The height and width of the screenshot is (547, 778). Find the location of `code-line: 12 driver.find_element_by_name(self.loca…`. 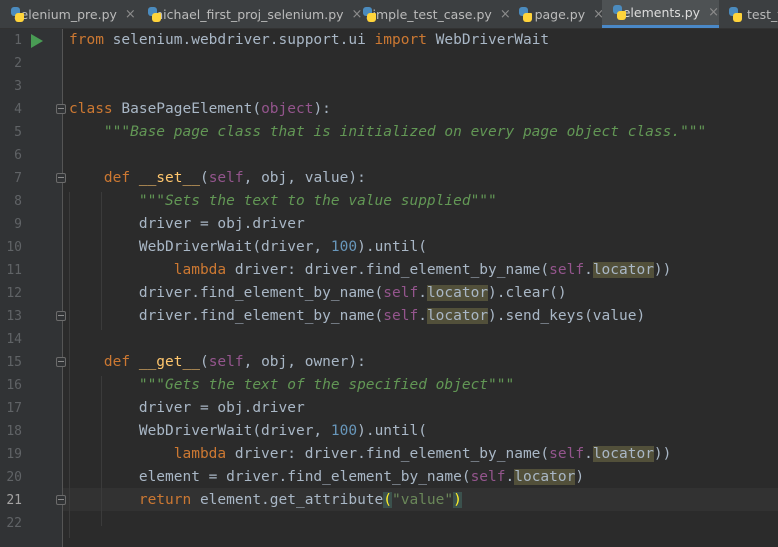

code-line: 12 driver.find_element_by_name(self.loca… is located at coordinates (389, 293).